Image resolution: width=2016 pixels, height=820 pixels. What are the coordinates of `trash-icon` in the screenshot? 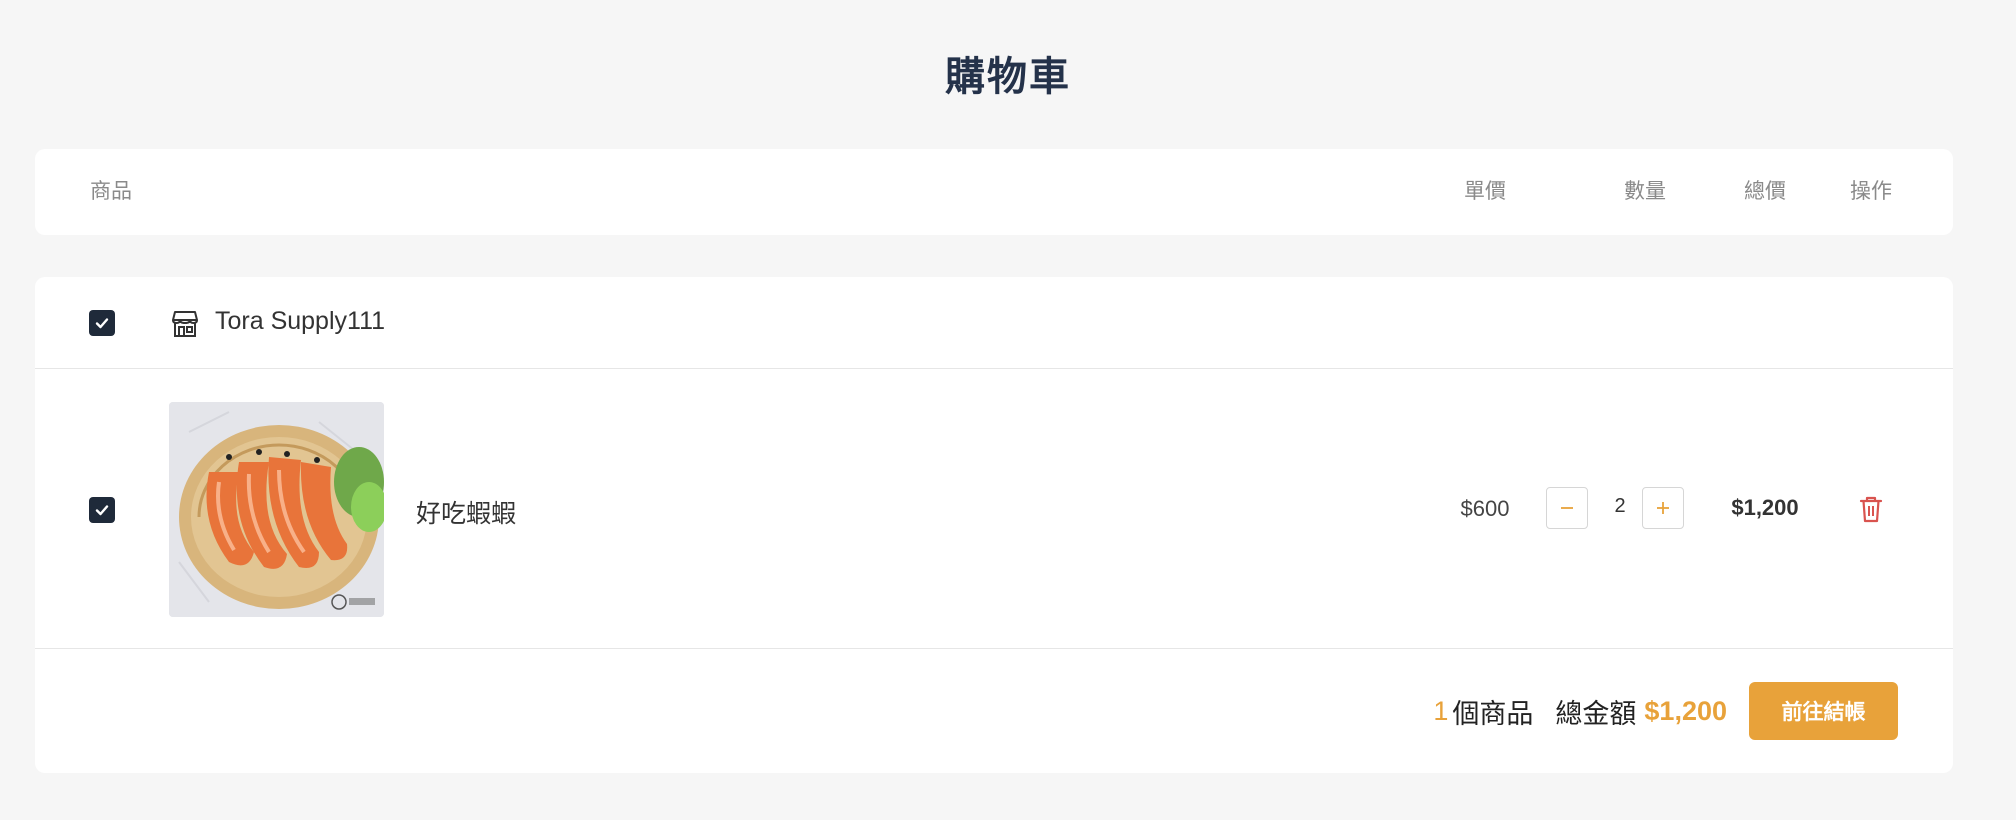 It's located at (1871, 509).